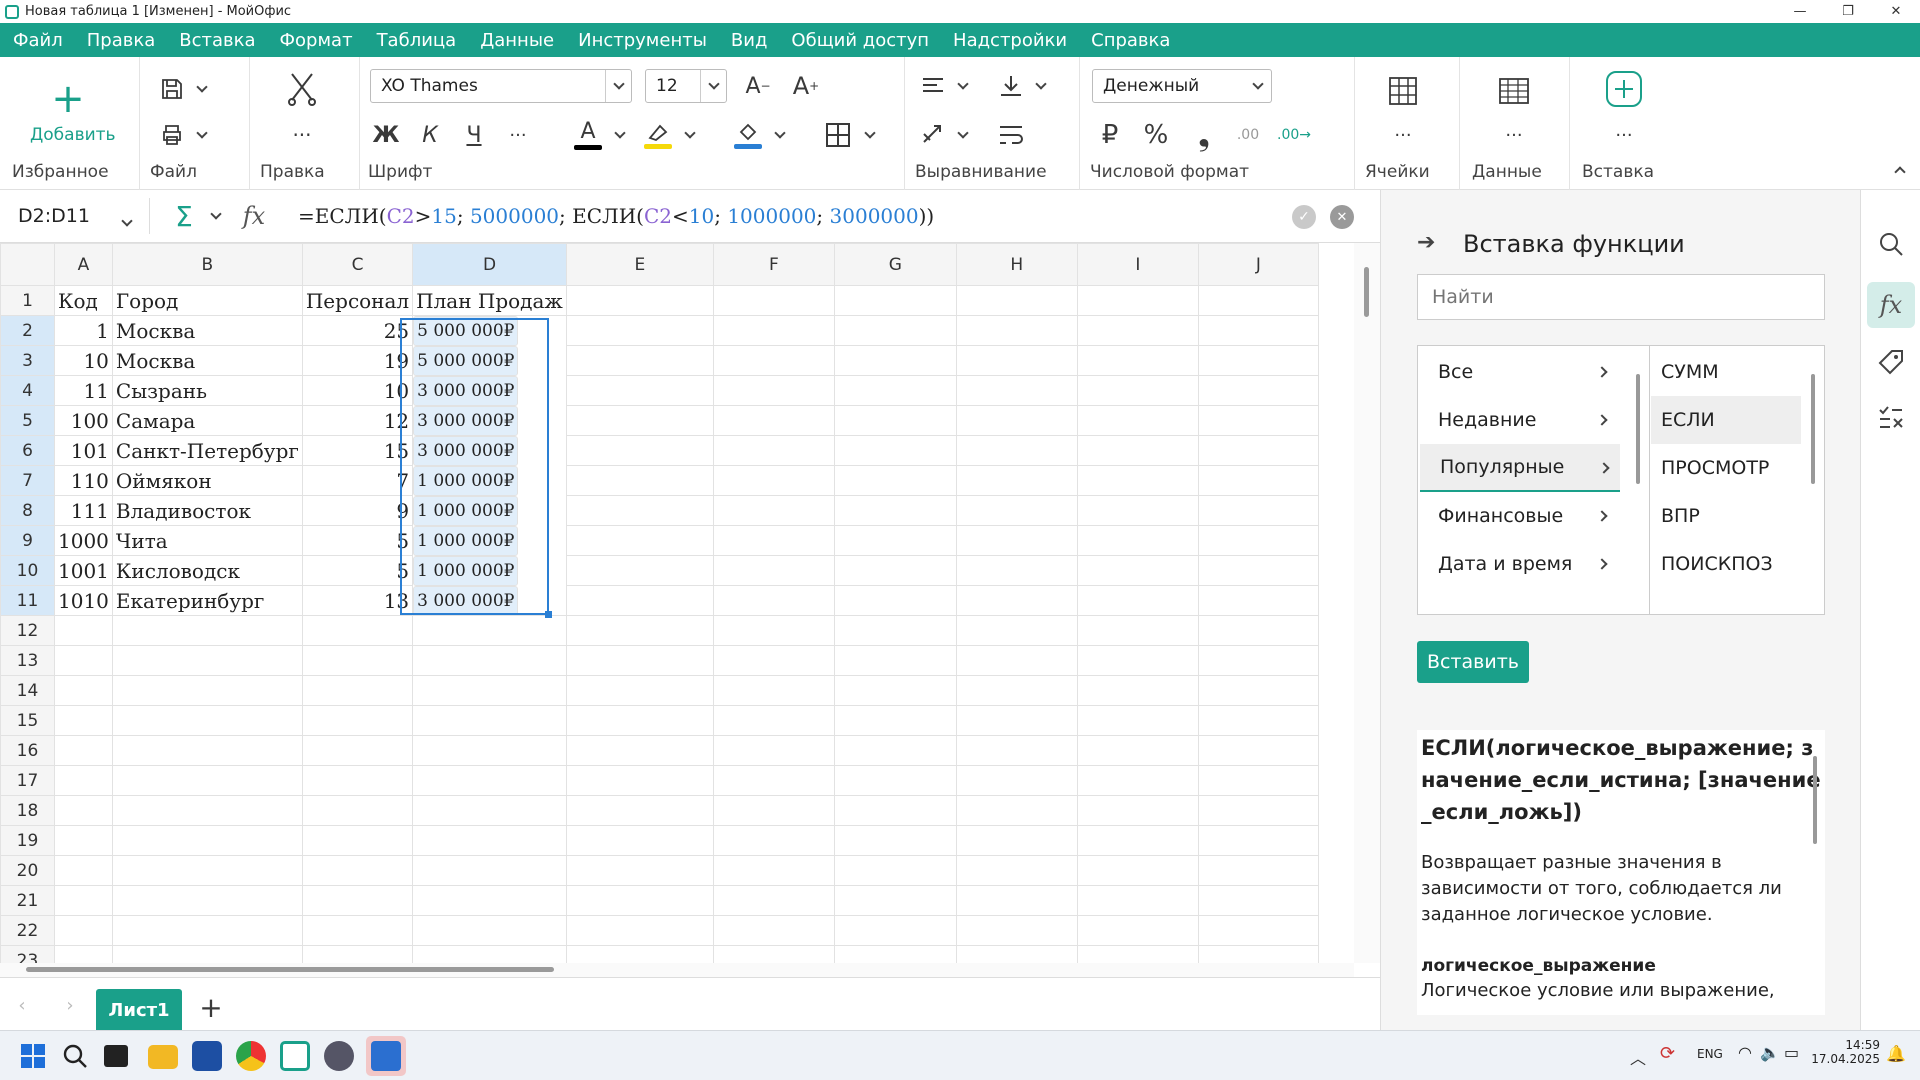 This screenshot has width=1920, height=1080. I want to click on column-header-a: A, so click(83, 264).